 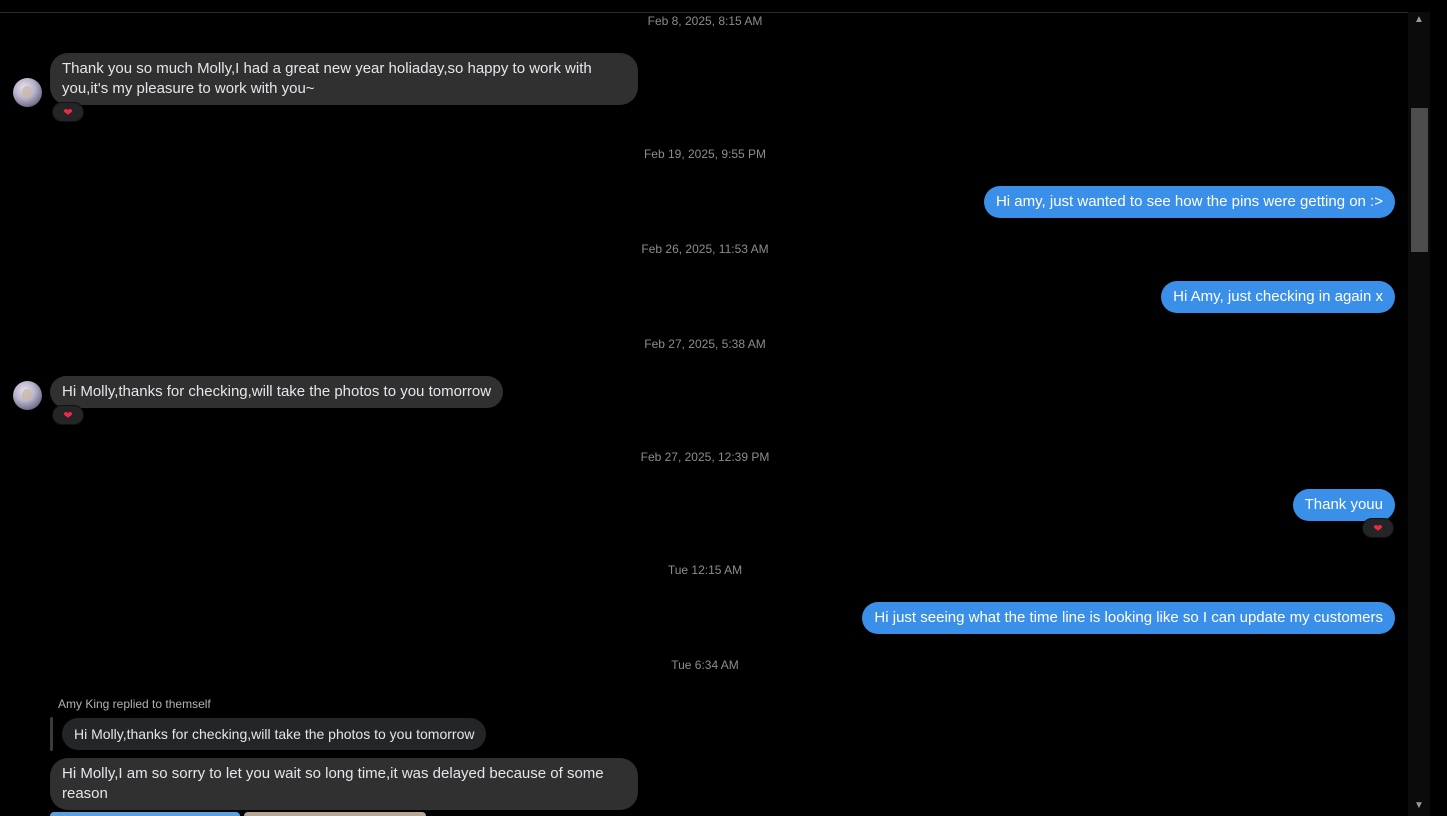 I want to click on reply-bar, so click(x=51, y=734).